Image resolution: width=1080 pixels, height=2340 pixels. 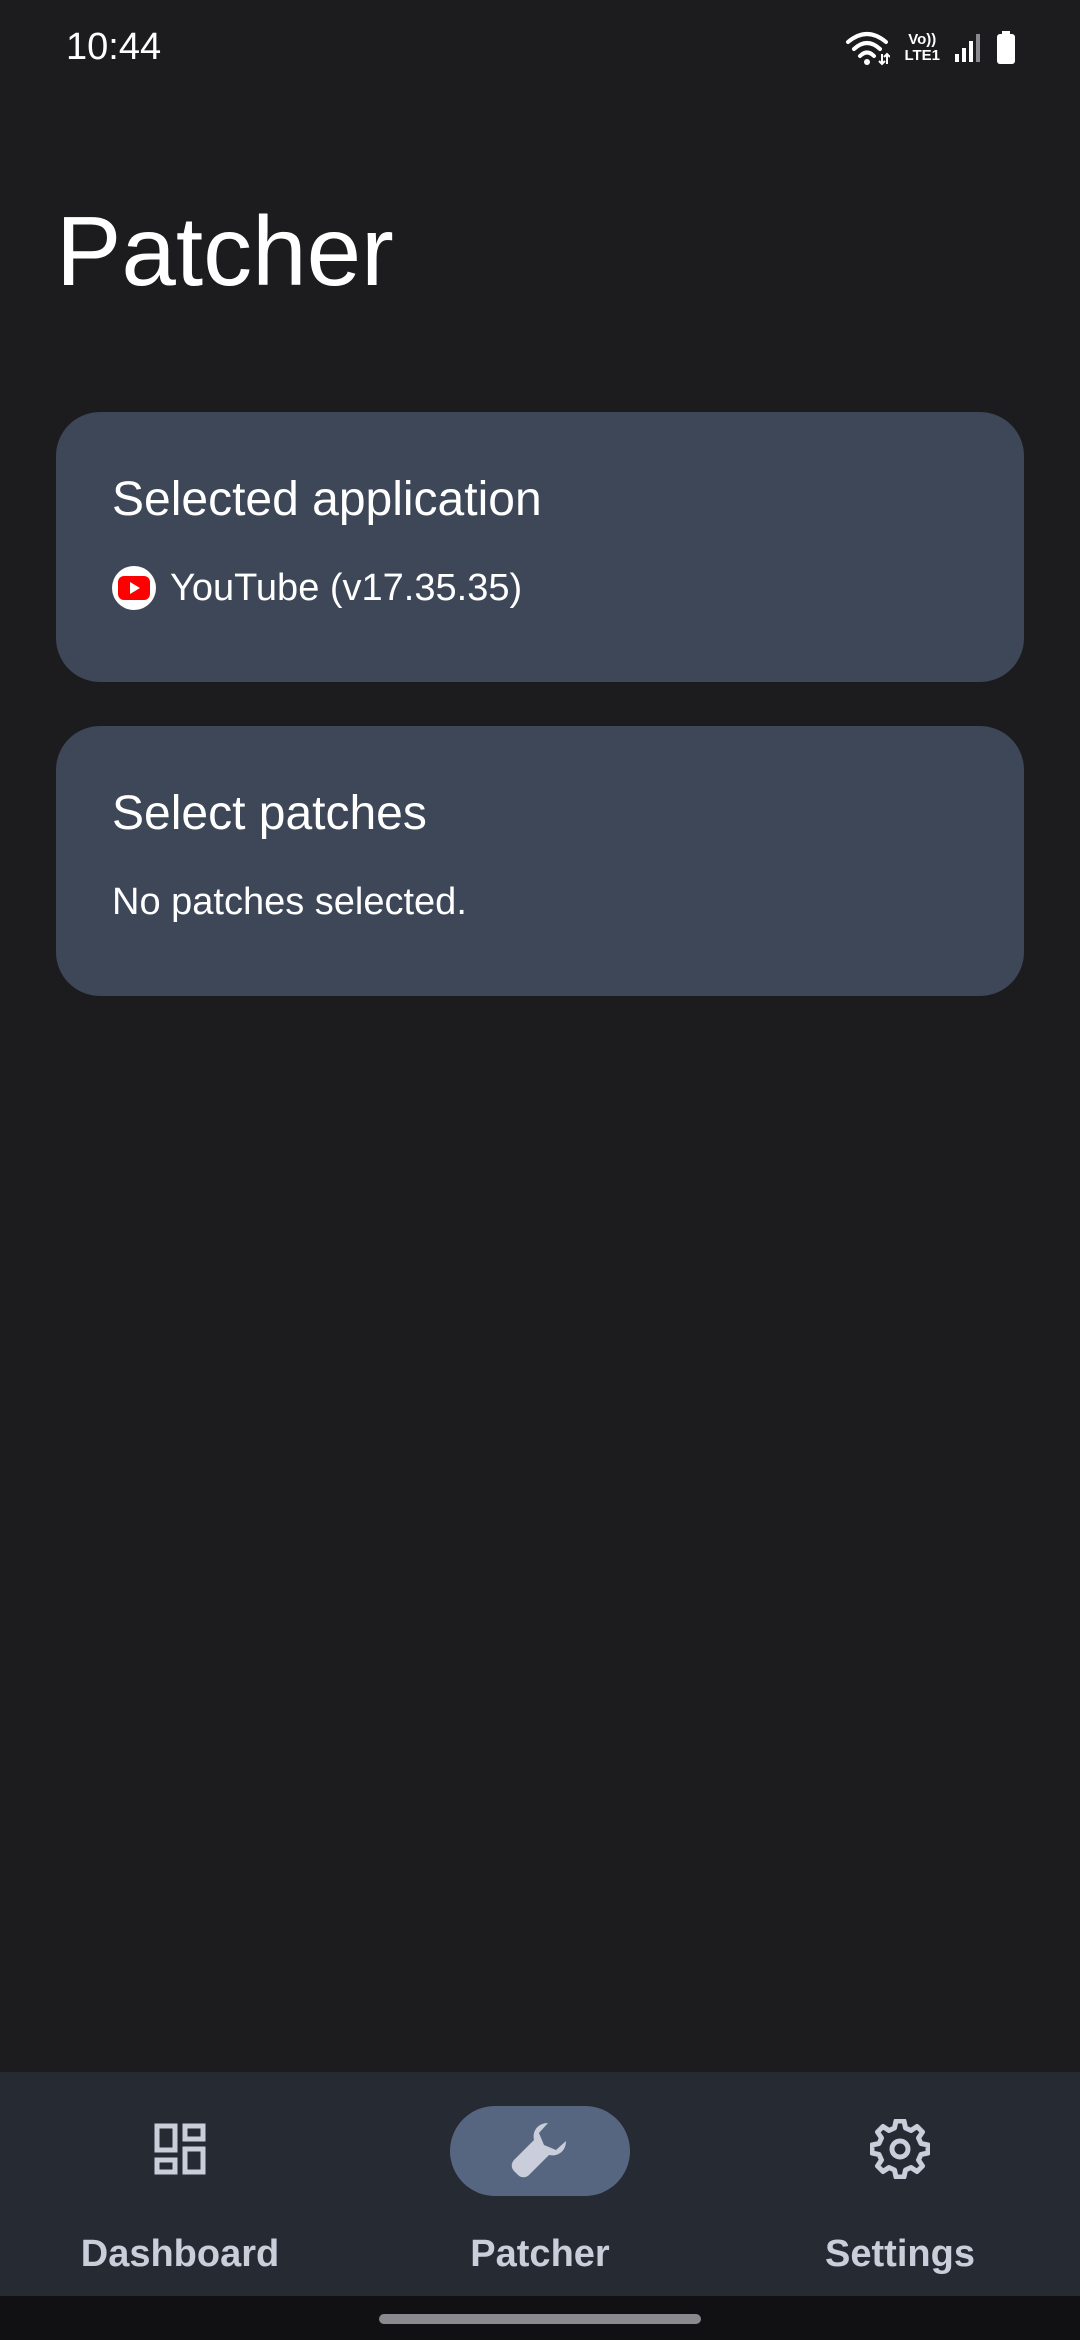 What do you see at coordinates (225, 251) in the screenshot?
I see `page-title: Patcher` at bounding box center [225, 251].